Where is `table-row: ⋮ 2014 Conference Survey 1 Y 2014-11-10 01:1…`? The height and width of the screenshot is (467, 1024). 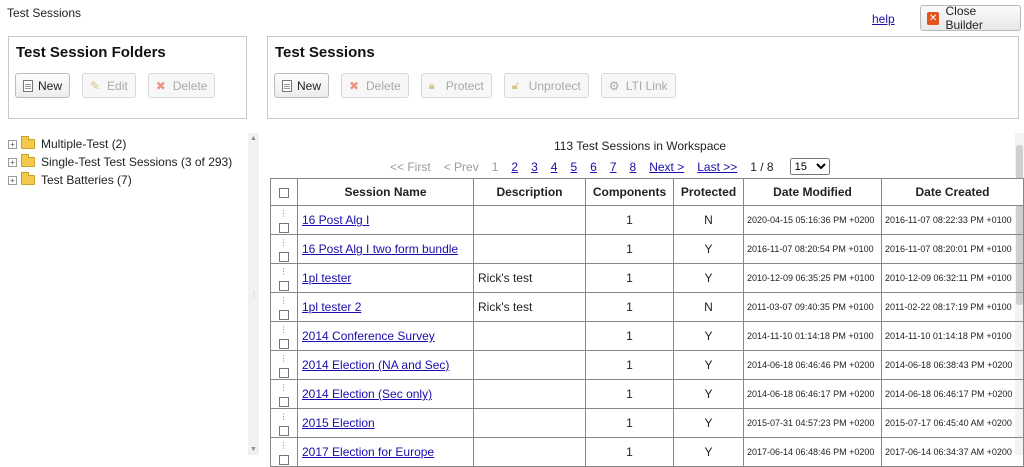 table-row: ⋮ 2014 Conference Survey 1 Y 2014-11-10 01:1… is located at coordinates (647, 336).